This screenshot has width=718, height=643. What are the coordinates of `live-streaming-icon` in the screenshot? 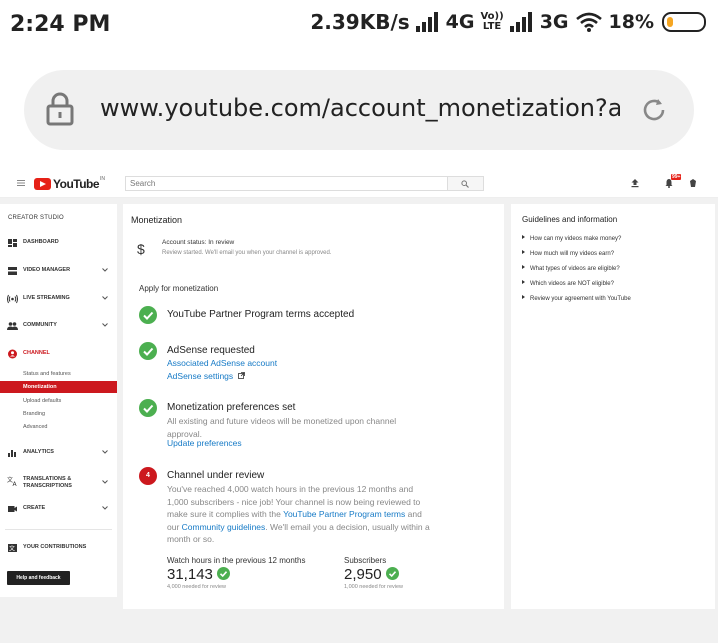 It's located at (12, 299).